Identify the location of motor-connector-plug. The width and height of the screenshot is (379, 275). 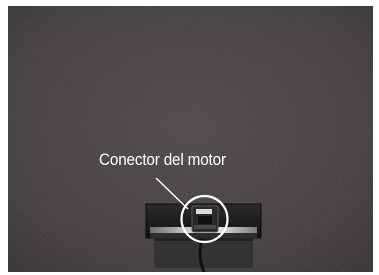
(205, 219).